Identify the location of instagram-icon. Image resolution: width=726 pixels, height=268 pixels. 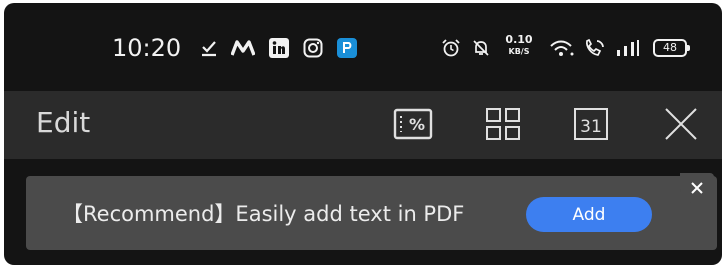
(313, 48).